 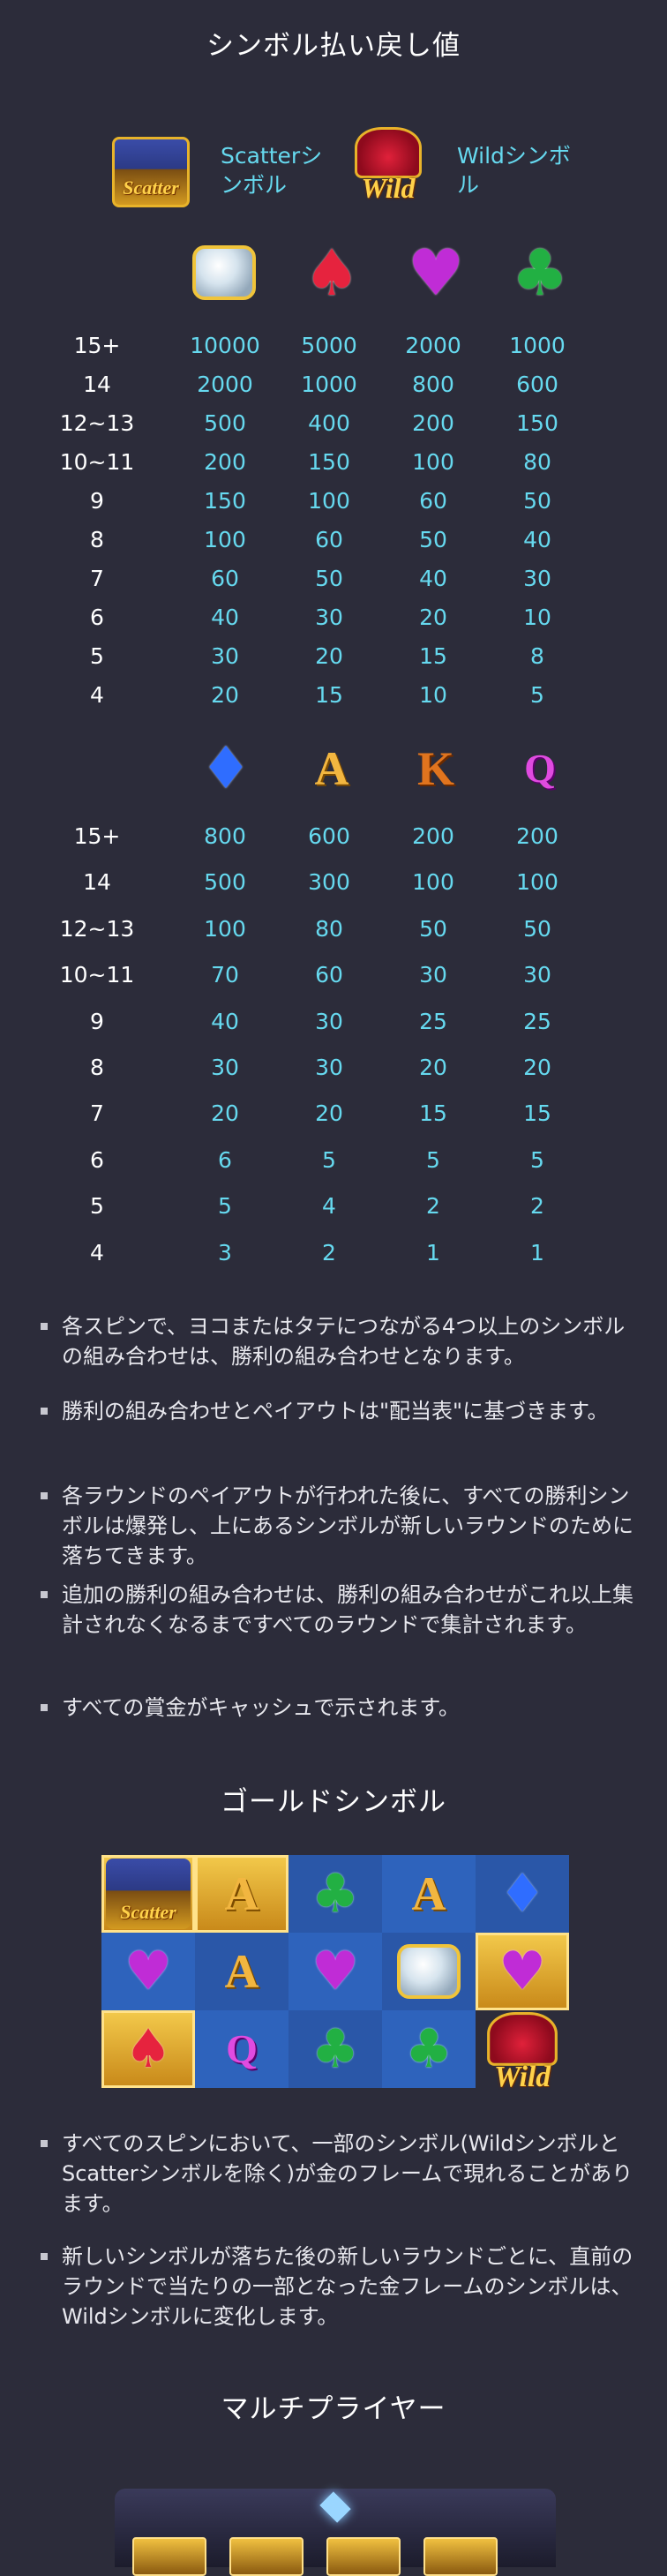 What do you see at coordinates (537, 1021) in the screenshot?
I see `payout-value: 25` at bounding box center [537, 1021].